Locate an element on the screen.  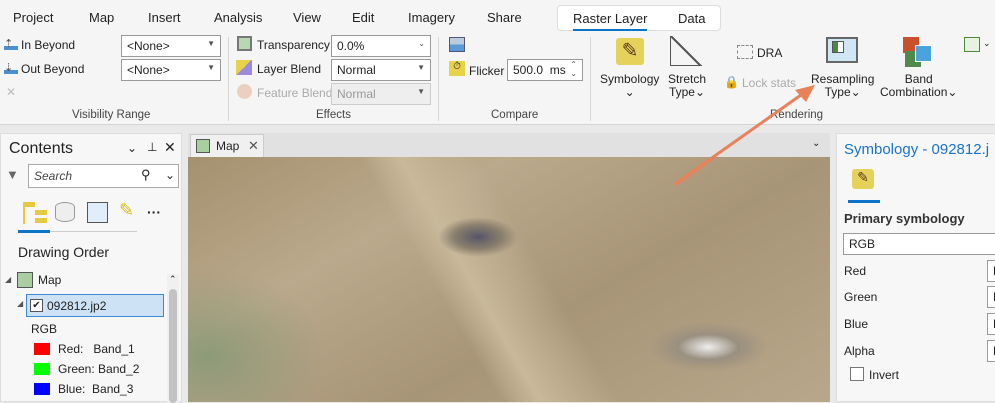
scroll-up-icon: ⌃ is located at coordinates (173, 279).